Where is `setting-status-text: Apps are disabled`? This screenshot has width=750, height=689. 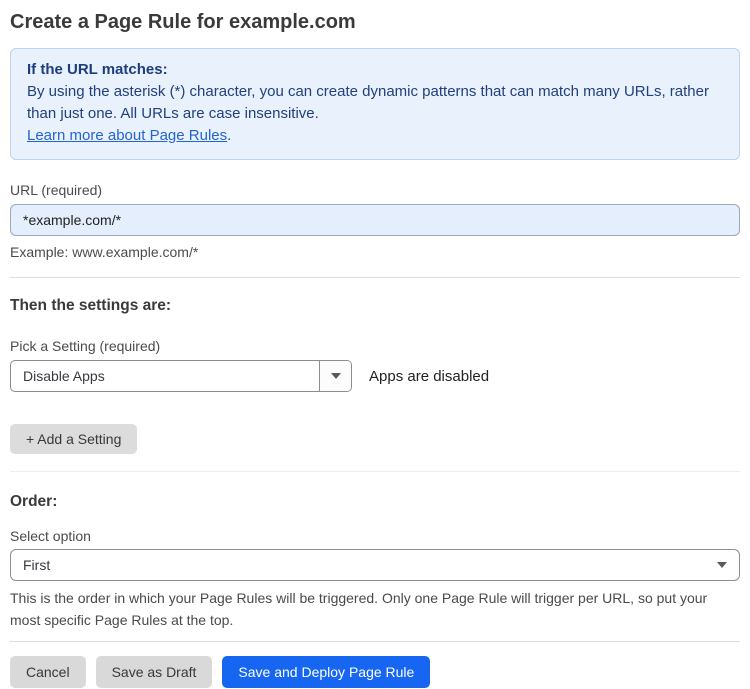 setting-status-text: Apps are disabled is located at coordinates (429, 376).